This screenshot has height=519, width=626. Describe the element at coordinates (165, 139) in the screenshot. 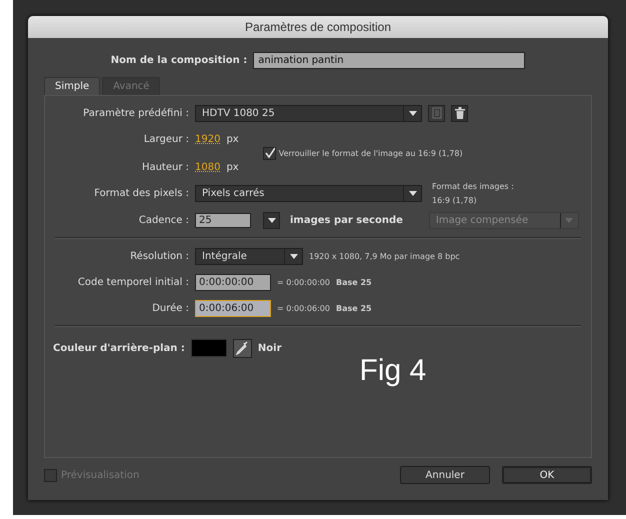

I see `width-label: Largeur :` at that location.